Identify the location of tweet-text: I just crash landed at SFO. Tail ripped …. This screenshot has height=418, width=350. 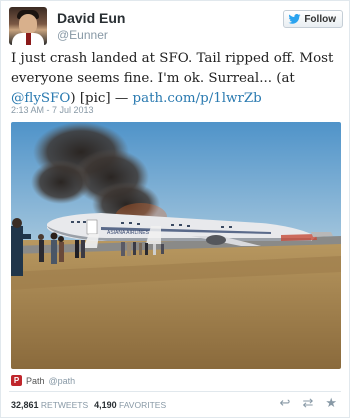
(176, 79).